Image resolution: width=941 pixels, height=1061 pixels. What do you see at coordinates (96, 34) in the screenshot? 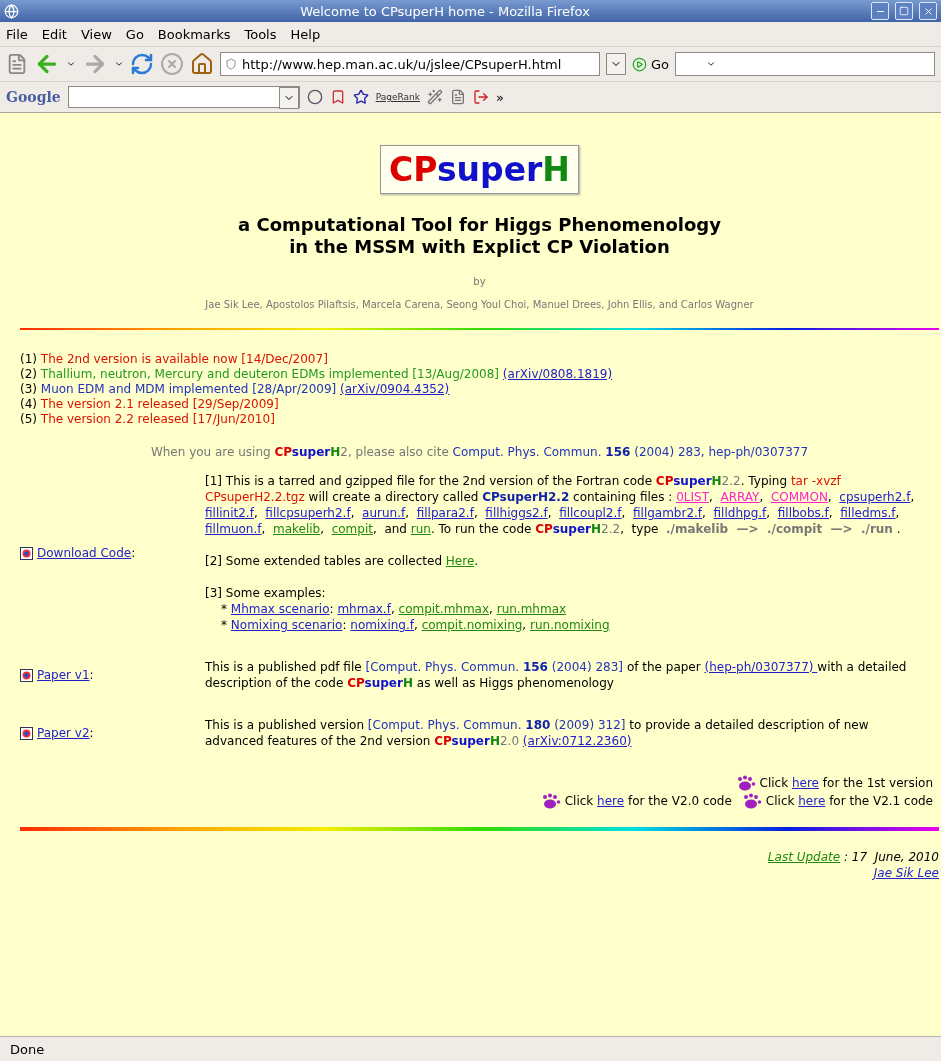
I see `menu-item: View` at bounding box center [96, 34].